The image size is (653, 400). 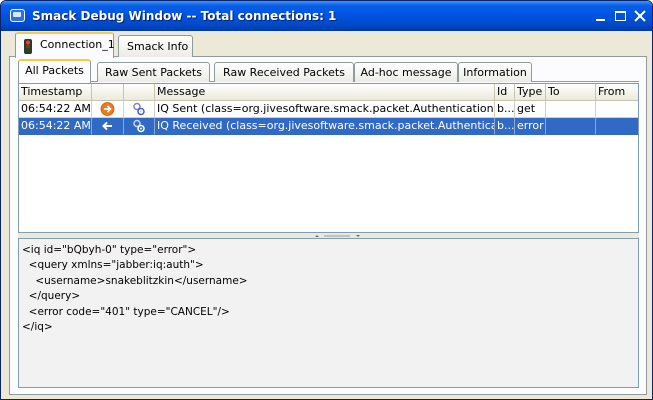 What do you see at coordinates (37, 326) in the screenshot?
I see `xml-line: </iq>` at bounding box center [37, 326].